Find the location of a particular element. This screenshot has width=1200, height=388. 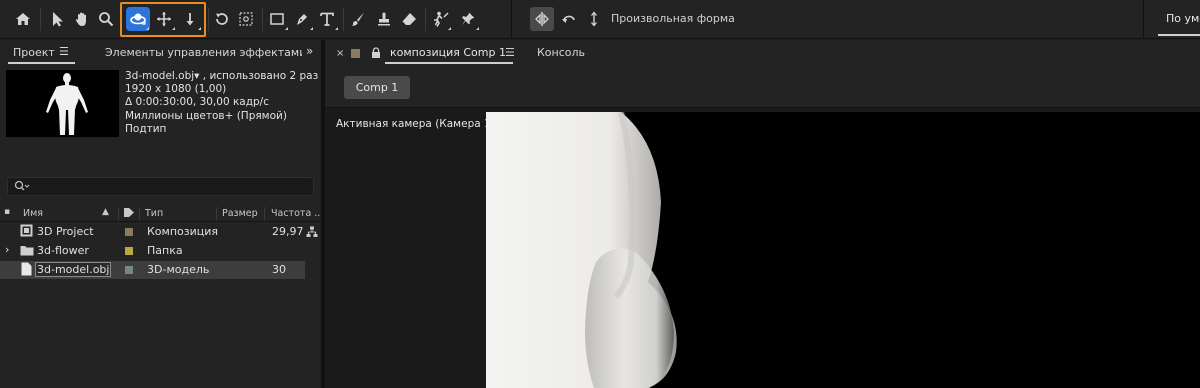

comp-1-button: Comp 1 is located at coordinates (377, 87).